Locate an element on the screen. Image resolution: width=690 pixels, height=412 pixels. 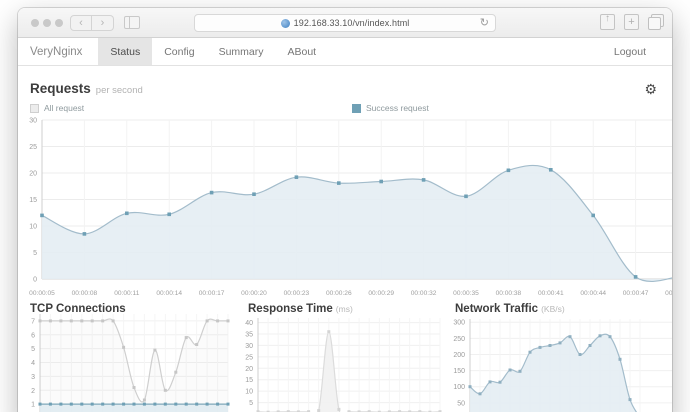
window-close-button is located at coordinates (35, 23).